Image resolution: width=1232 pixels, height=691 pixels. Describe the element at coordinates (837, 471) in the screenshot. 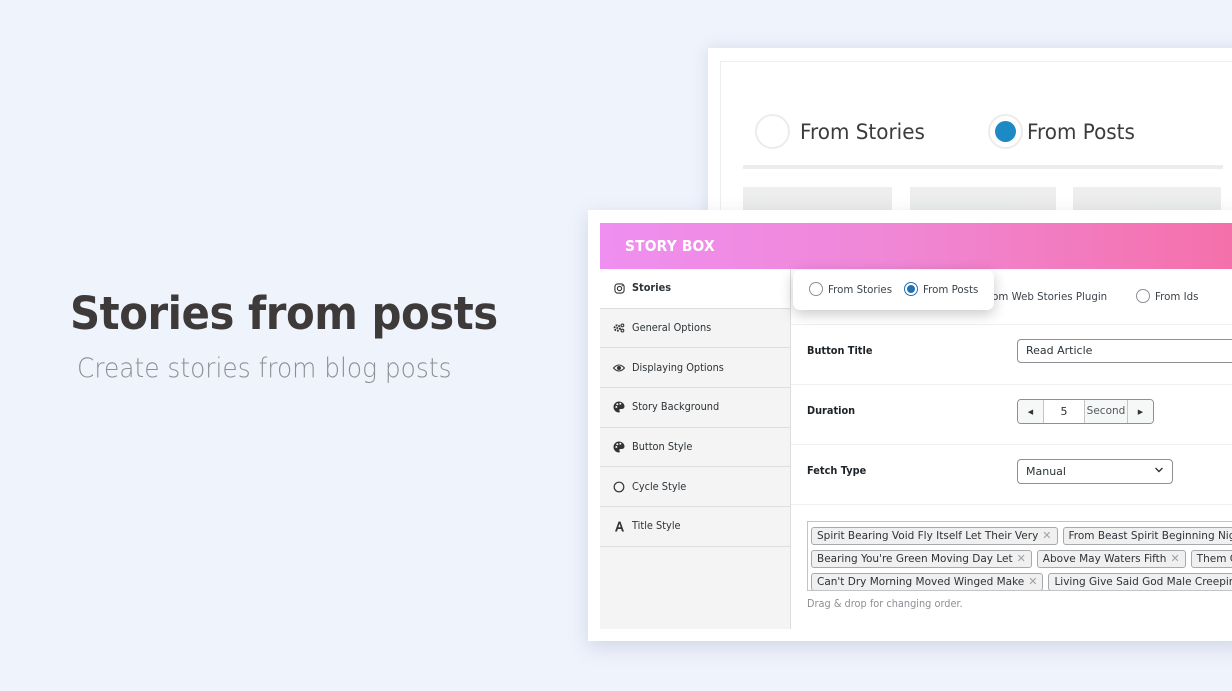

I see `fetch-type-label: Fetch Type` at that location.